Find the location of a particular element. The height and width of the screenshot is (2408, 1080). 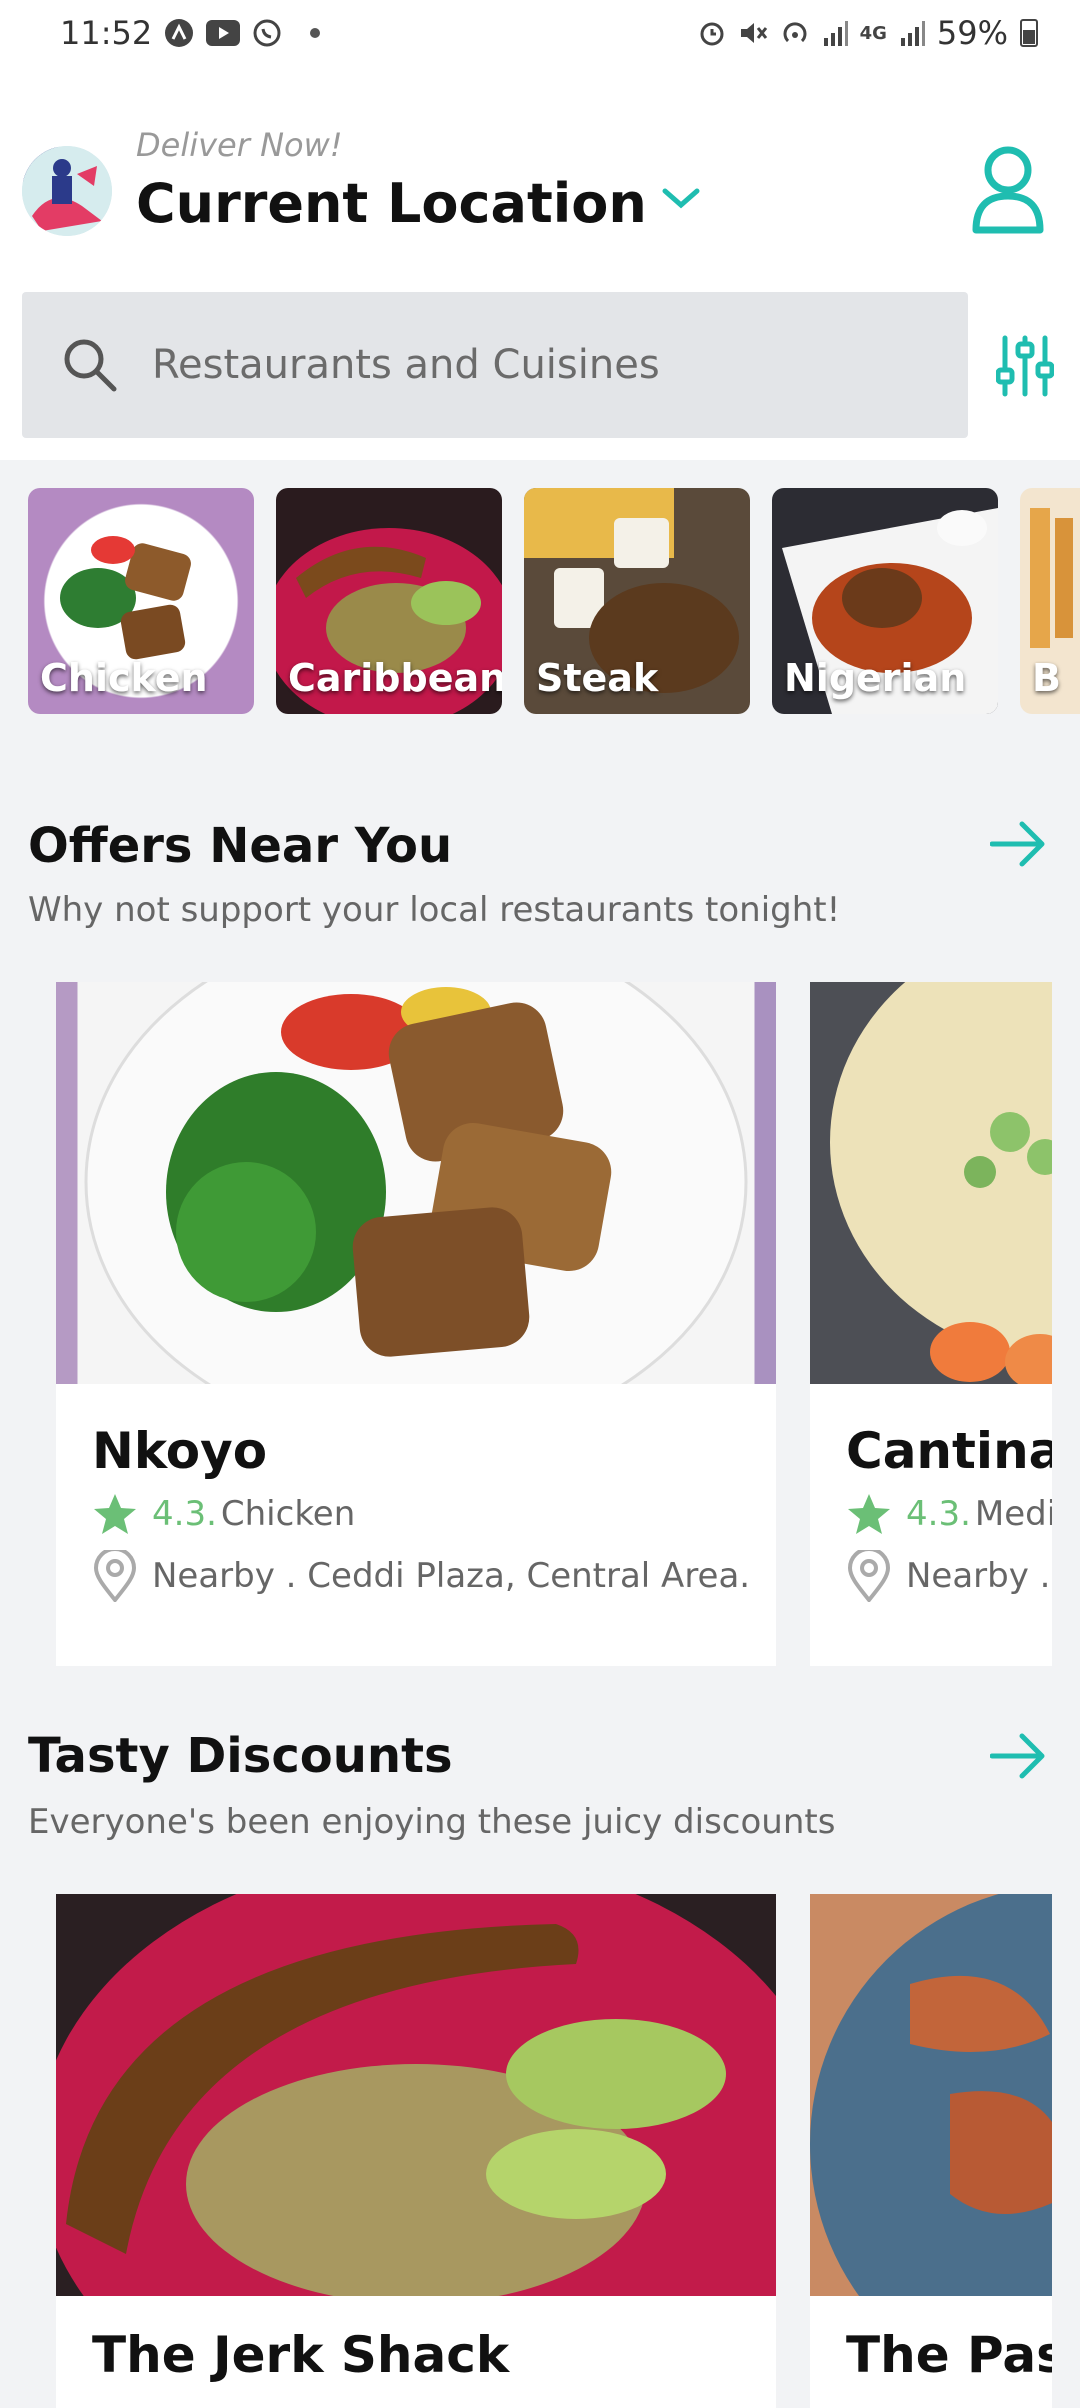

profile-button is located at coordinates (1008, 190).